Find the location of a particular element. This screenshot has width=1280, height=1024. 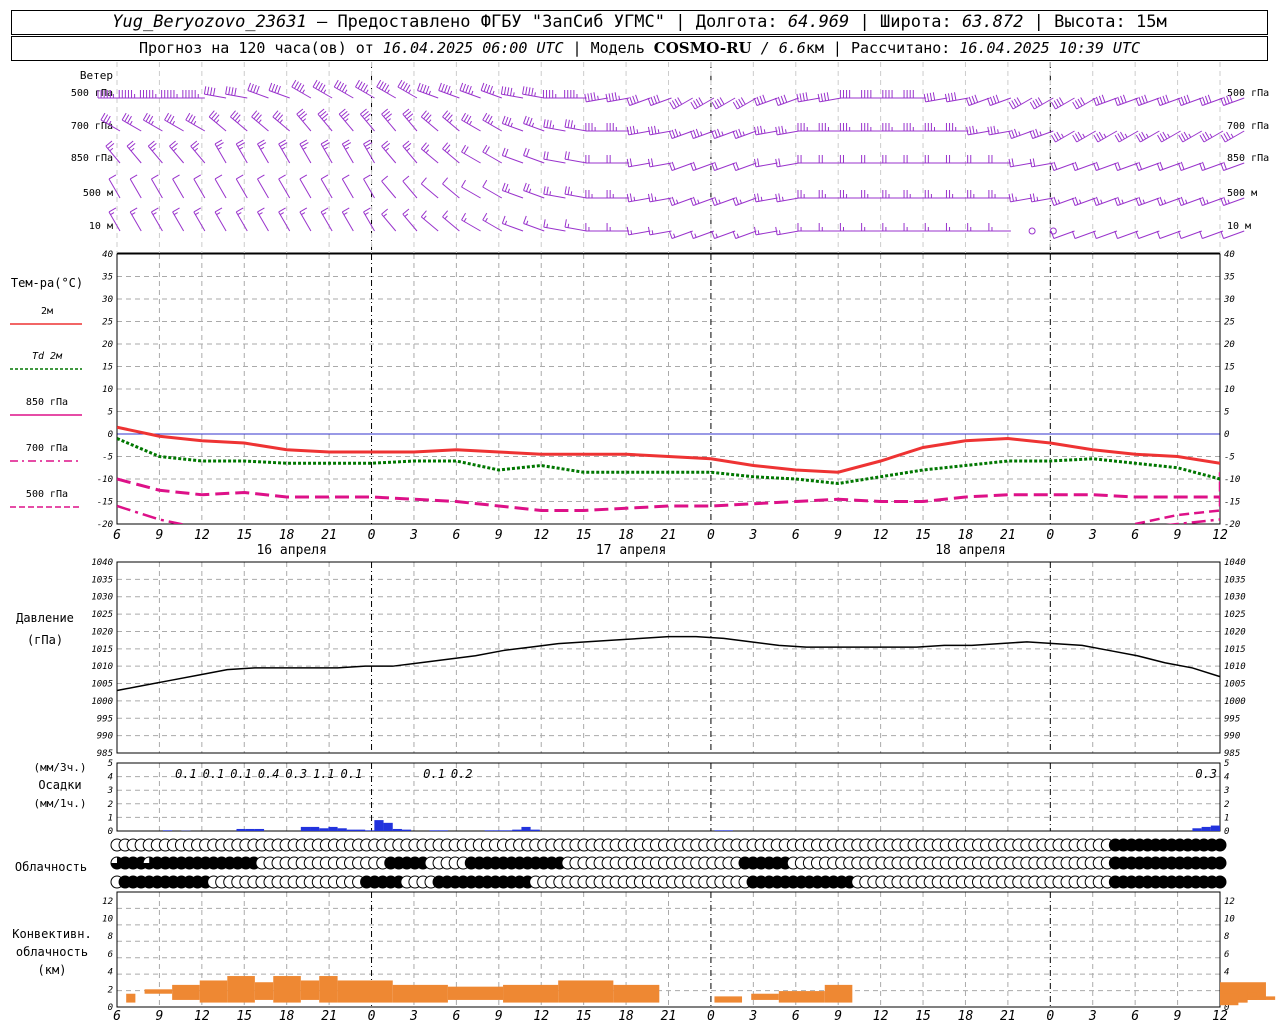

precip-3h-sum-label: 0.2 is located at coordinates (462, 774).